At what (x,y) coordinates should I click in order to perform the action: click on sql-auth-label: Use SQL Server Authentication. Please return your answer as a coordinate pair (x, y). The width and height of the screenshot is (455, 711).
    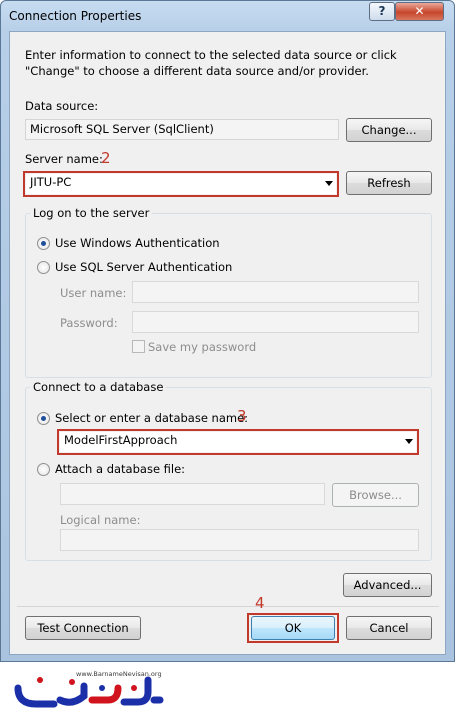
    Looking at the image, I should click on (143, 267).